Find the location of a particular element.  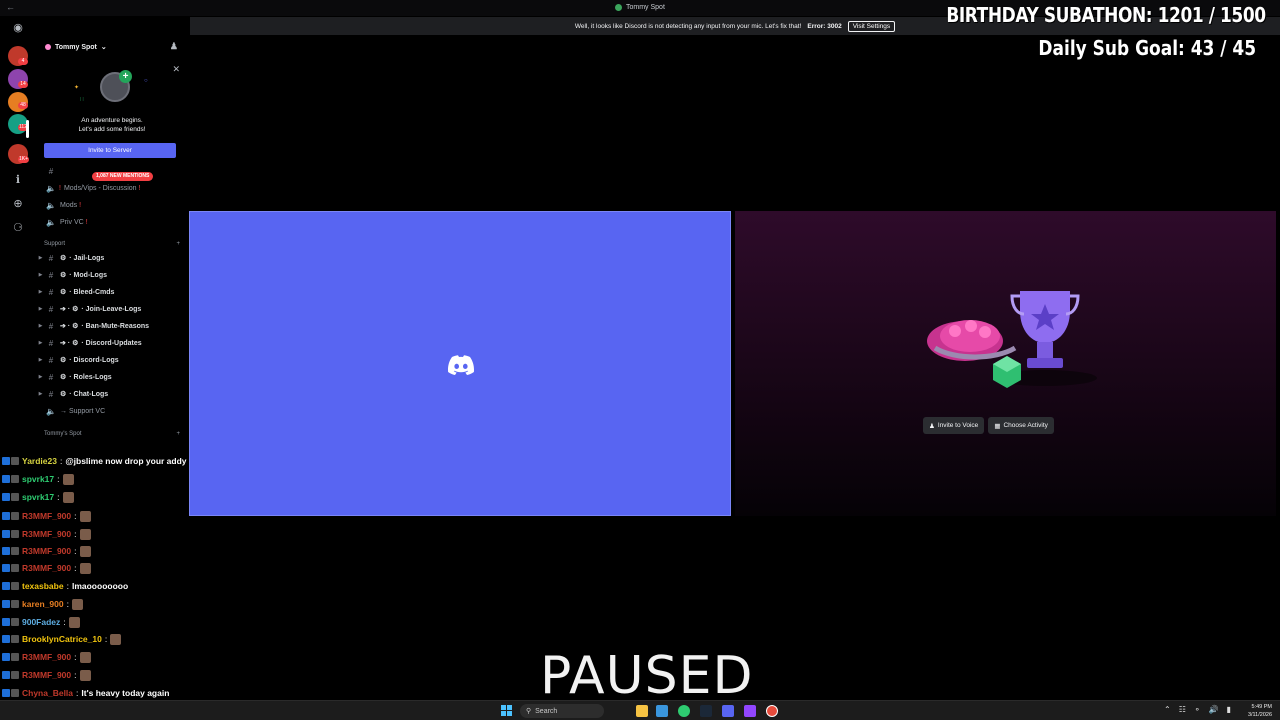

back-arrow-icon: ← is located at coordinates (10, 7).